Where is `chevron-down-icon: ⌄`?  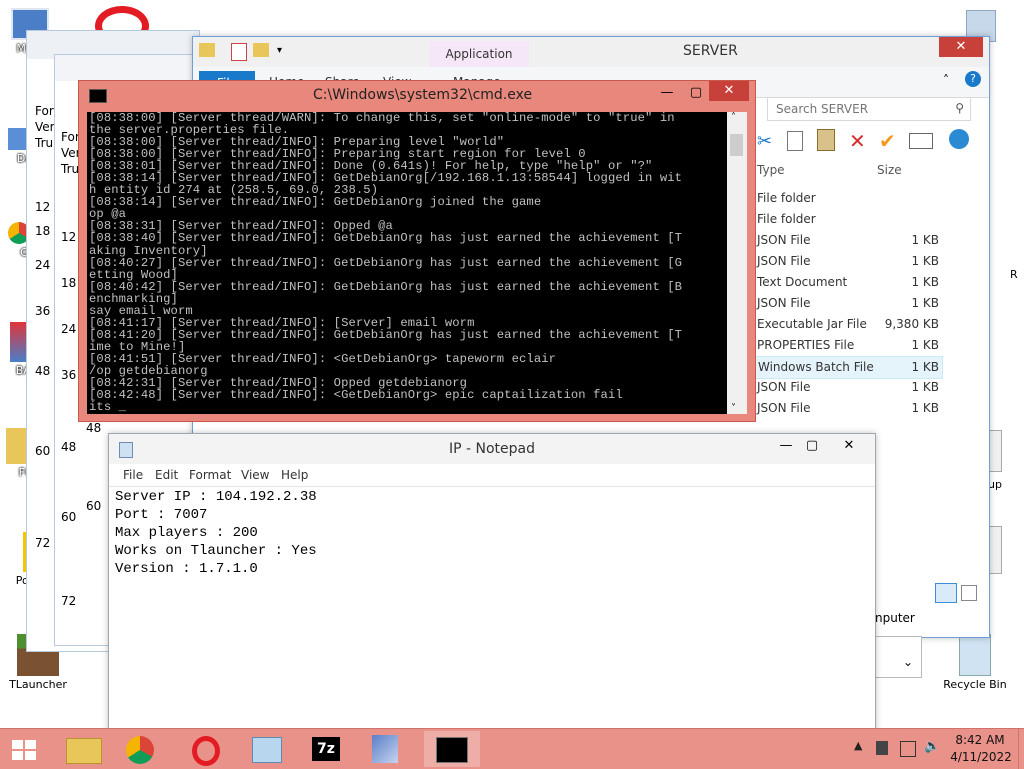
chevron-down-icon: ⌄ is located at coordinates (908, 662).